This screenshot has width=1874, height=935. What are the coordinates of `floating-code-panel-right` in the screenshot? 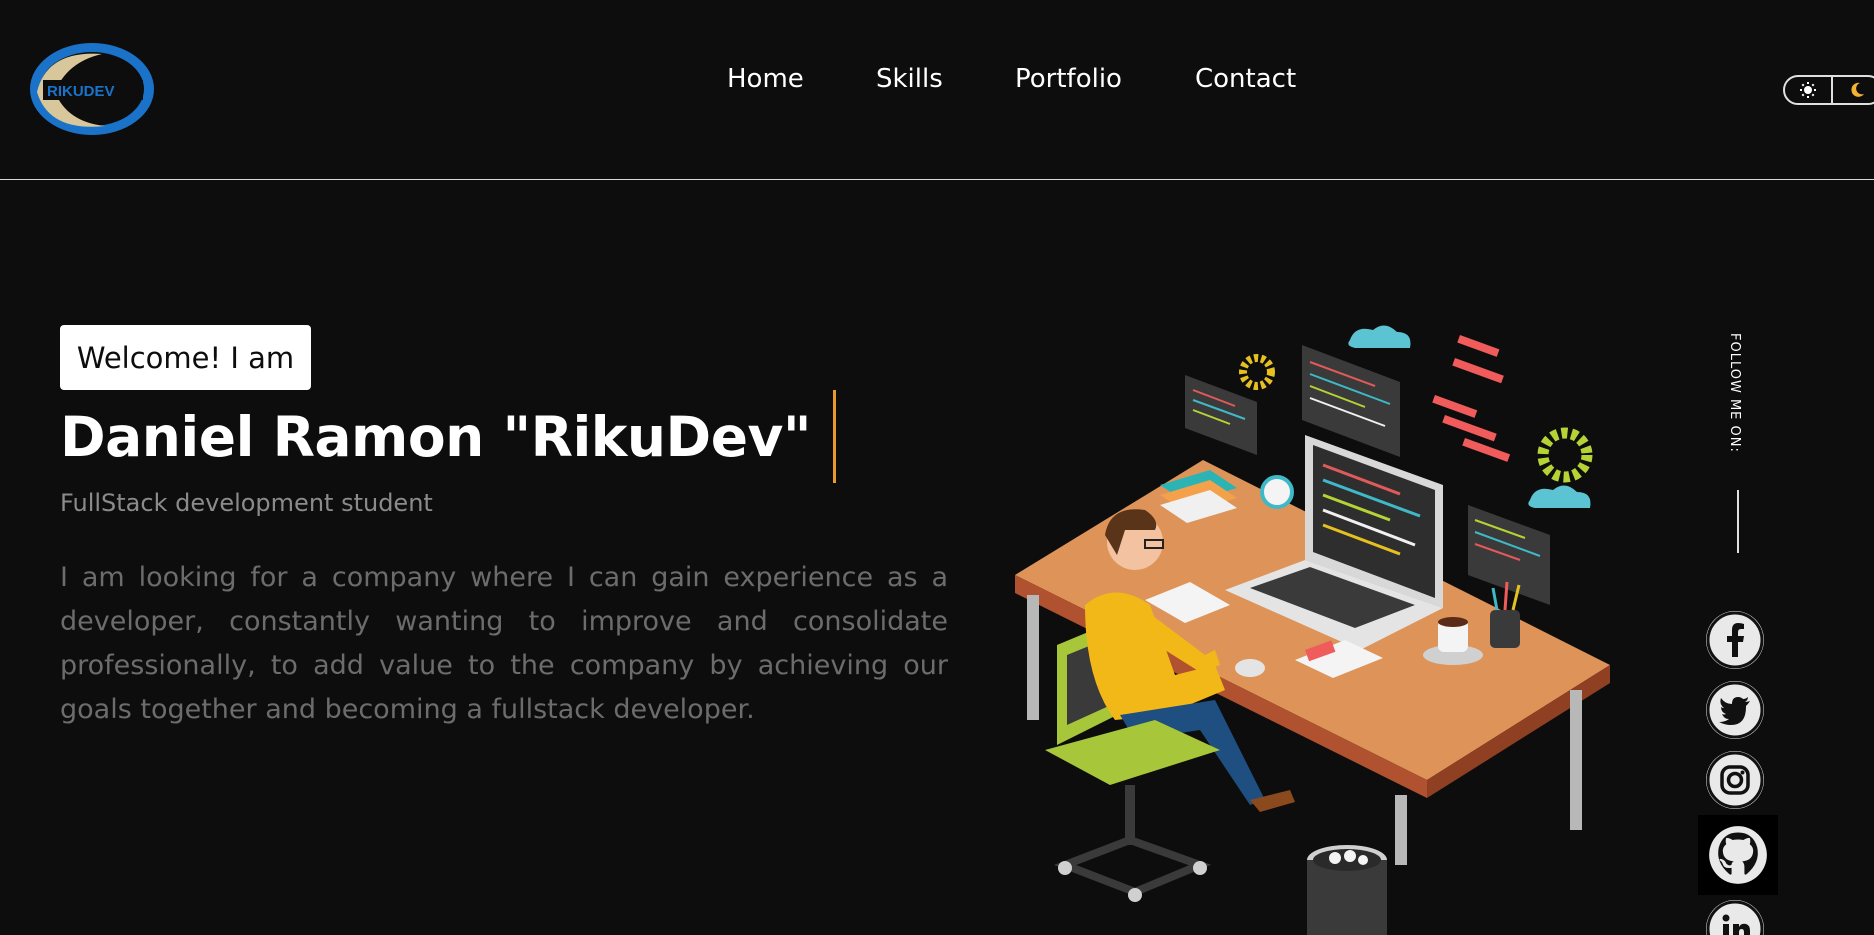 It's located at (1509, 555).